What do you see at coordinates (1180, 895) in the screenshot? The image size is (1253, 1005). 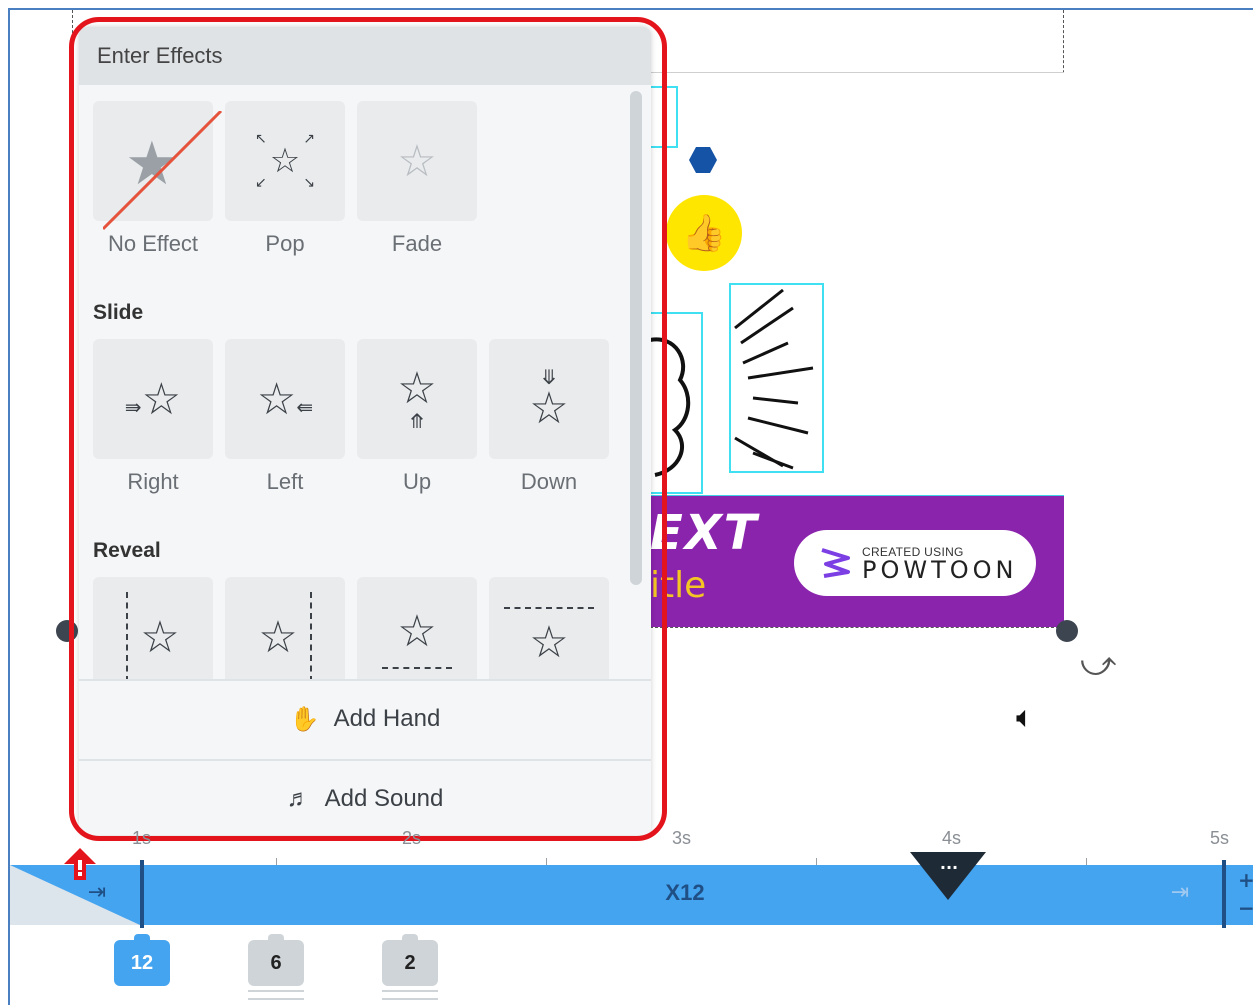 I see `exit-effect-icon: ⇥` at bounding box center [1180, 895].